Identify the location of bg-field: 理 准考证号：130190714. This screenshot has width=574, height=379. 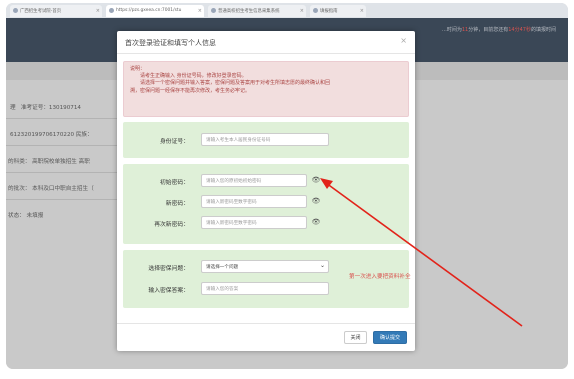
(45, 108).